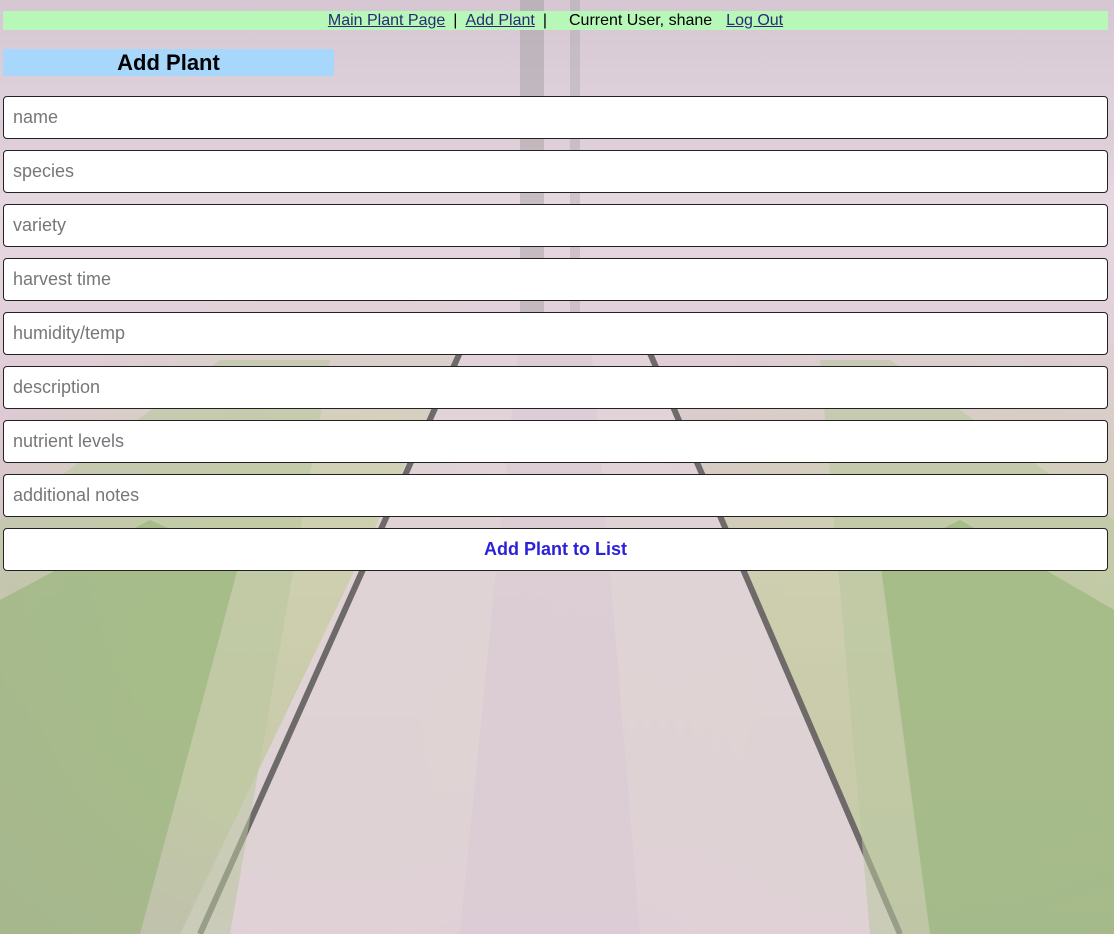 Image resolution: width=1114 pixels, height=934 pixels. I want to click on main-plant-page-link: Main Plant Page, so click(386, 21).